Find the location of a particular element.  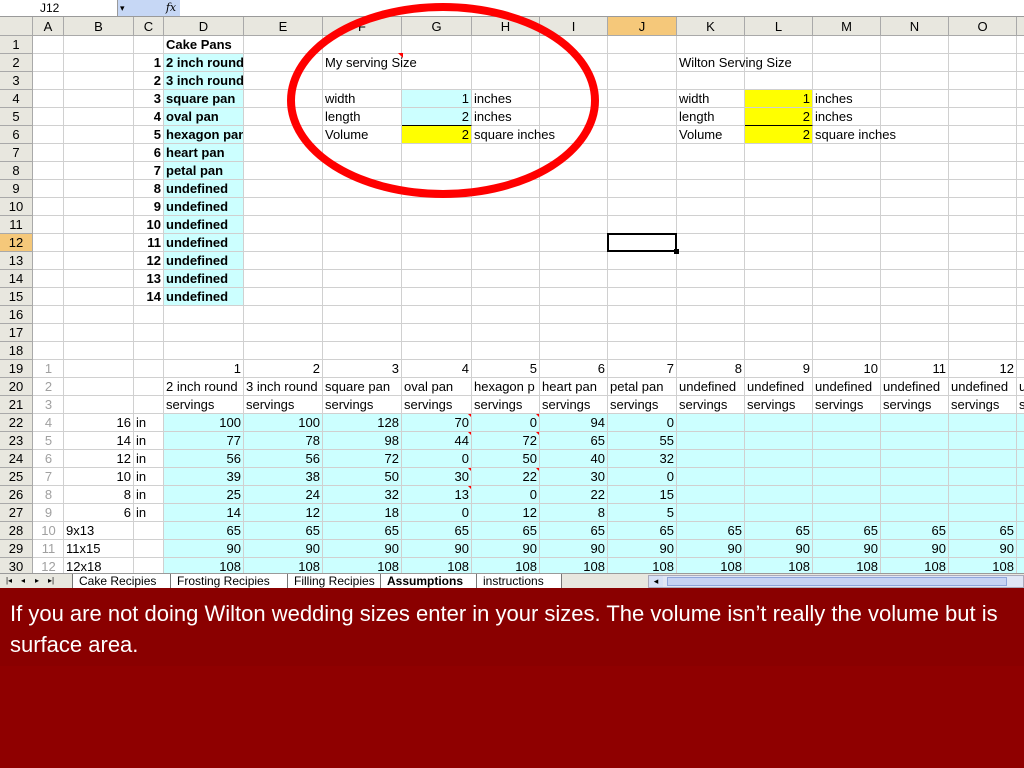

sheet-tab-frosting-recipies: Frosting Recipies is located at coordinates (230, 581).